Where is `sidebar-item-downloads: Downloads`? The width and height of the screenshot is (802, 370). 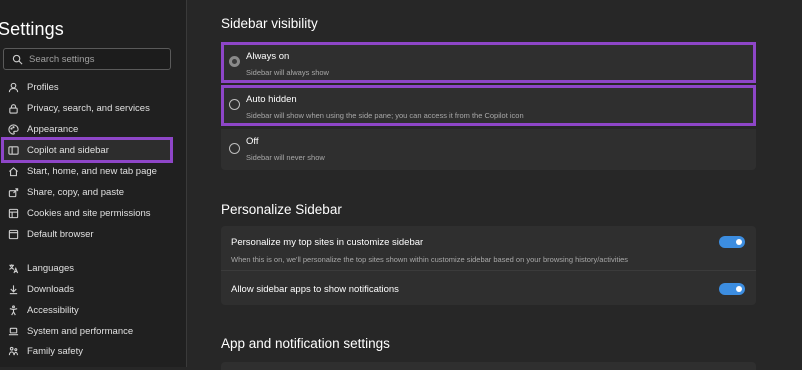
sidebar-item-downloads: Downloads is located at coordinates (87, 289).